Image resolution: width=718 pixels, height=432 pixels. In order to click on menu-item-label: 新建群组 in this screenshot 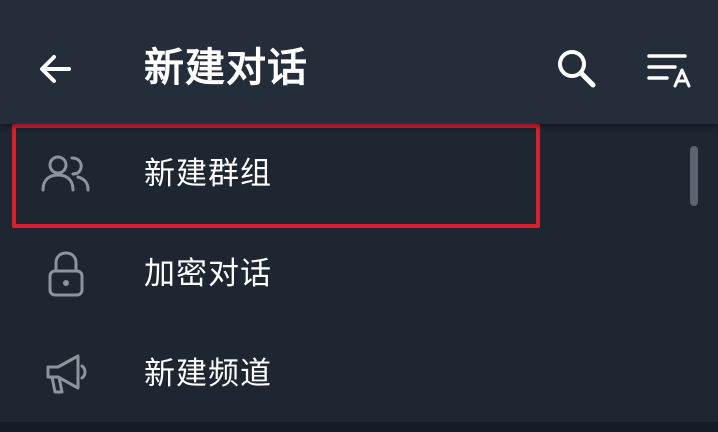, I will do `click(208, 174)`.